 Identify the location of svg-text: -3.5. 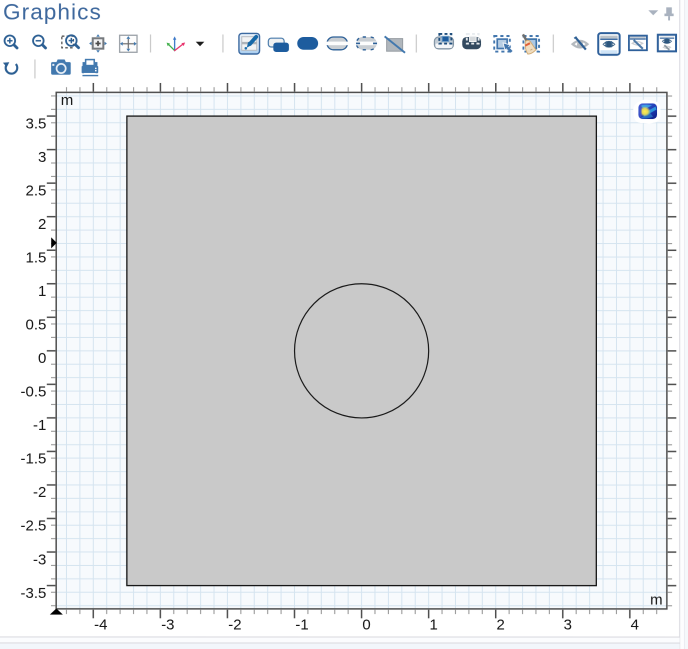
(34, 593).